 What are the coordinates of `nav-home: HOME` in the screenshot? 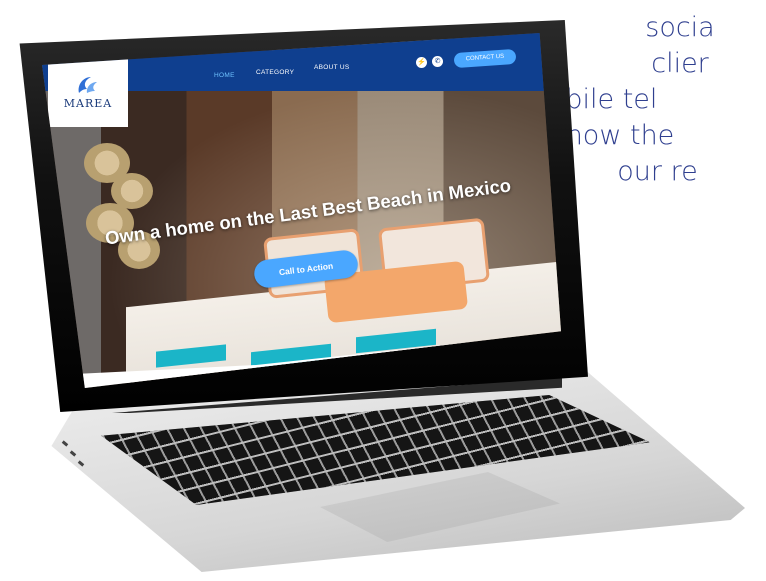 It's located at (224, 75).